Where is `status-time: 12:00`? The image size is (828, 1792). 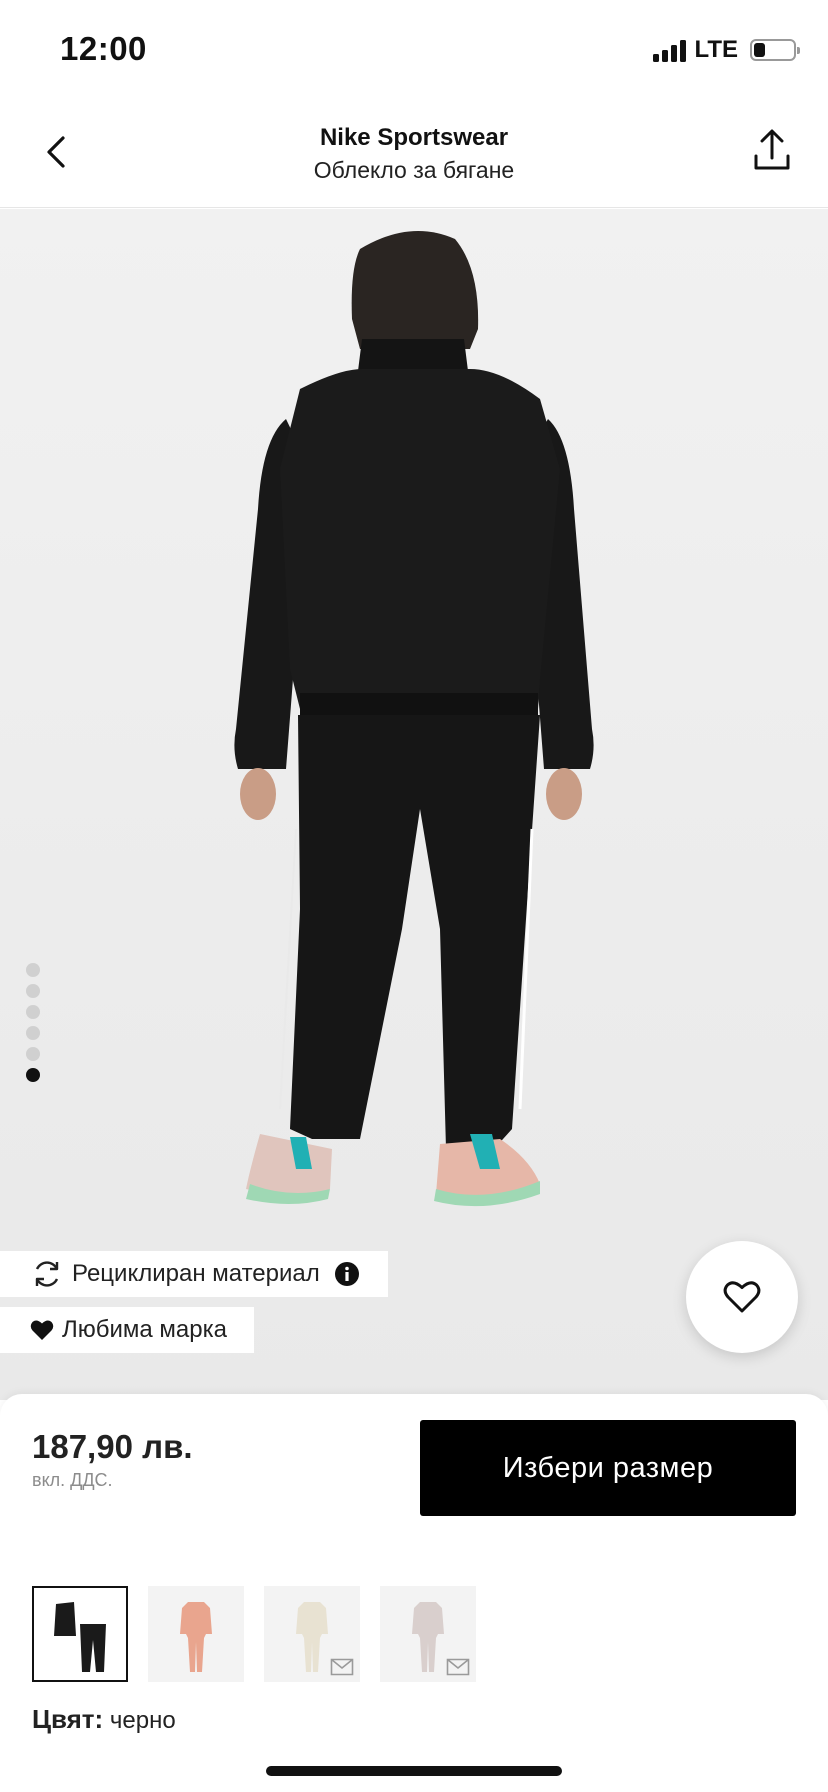
status-time: 12:00 is located at coordinates (103, 48).